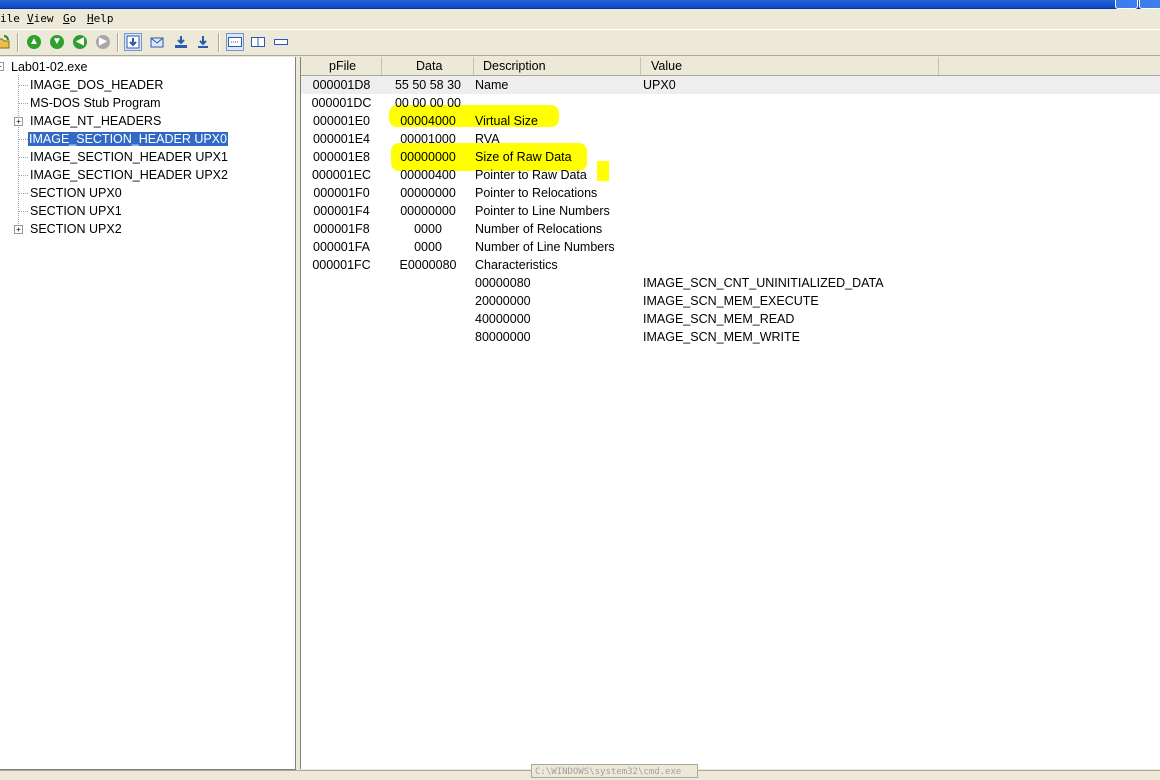 Image resolution: width=1160 pixels, height=780 pixels. I want to click on cell-value: IMAGE_SCN_MEM_WRITE, so click(721, 337).